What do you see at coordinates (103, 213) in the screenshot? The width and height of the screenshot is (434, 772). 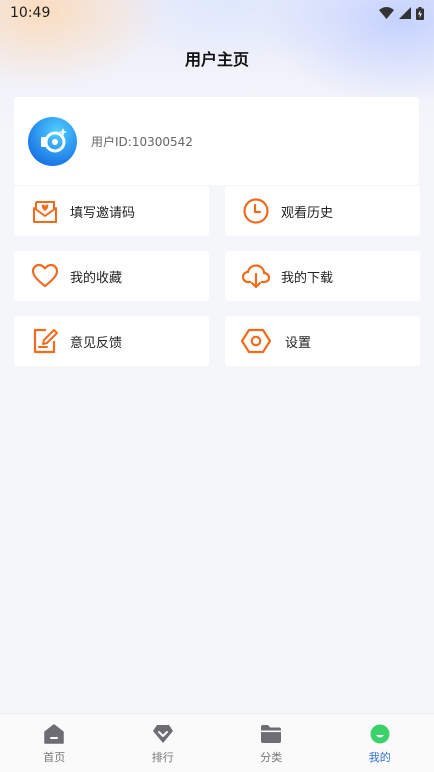 I see `invite-code-label: 填写邀请码` at bounding box center [103, 213].